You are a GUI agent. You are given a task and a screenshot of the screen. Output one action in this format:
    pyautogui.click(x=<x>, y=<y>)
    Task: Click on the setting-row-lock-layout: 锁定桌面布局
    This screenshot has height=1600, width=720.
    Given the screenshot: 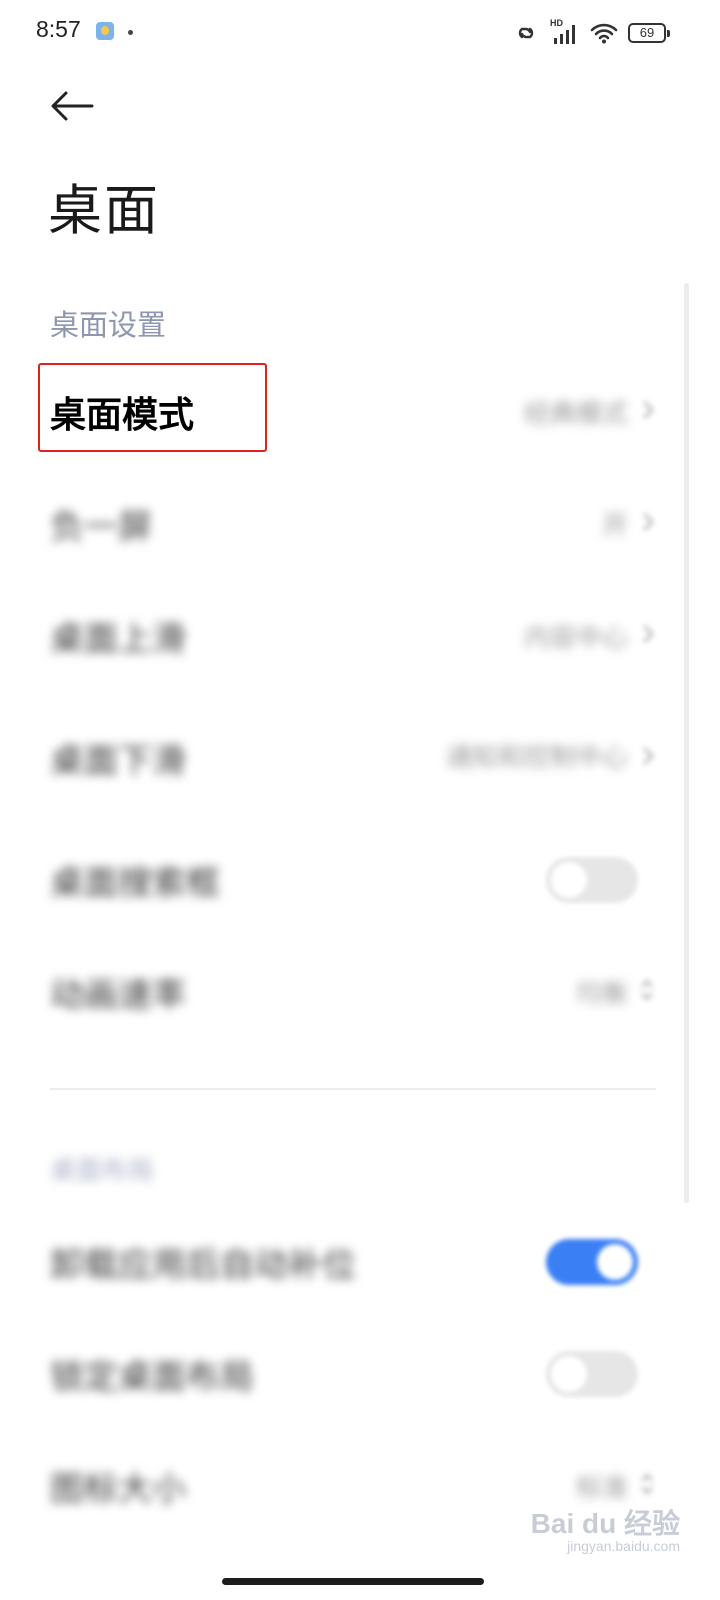 What is the action you would take?
    pyautogui.click(x=350, y=1374)
    